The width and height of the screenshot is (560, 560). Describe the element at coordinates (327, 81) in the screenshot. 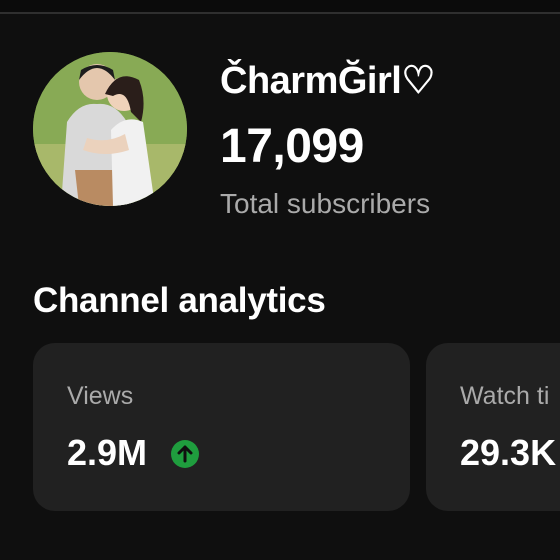

I see `channel-name: ČharmĞirl♡` at that location.